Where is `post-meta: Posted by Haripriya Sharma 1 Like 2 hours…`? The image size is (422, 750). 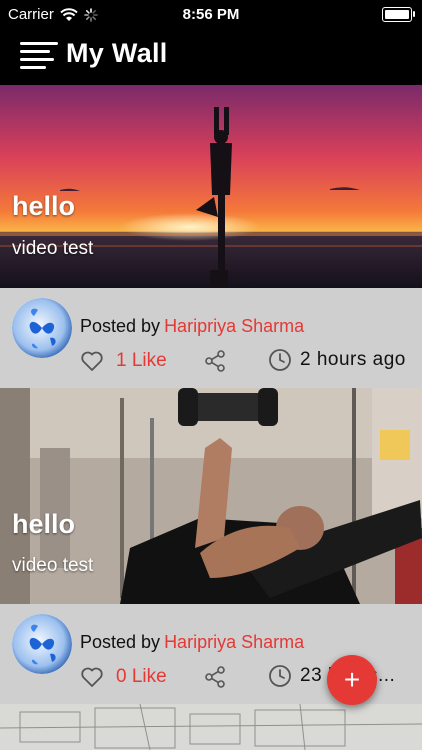
post-meta: Posted by Haripriya Sharma 1 Like 2 hours… is located at coordinates (211, 338).